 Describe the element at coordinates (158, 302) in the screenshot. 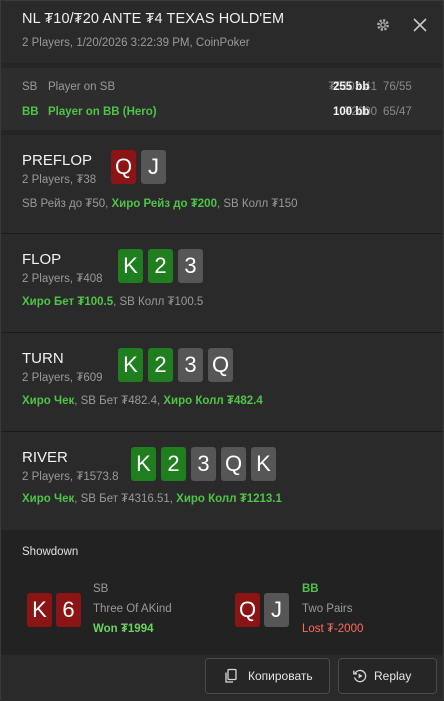

I see `action-text: , SB Колл ₮100.5` at that location.